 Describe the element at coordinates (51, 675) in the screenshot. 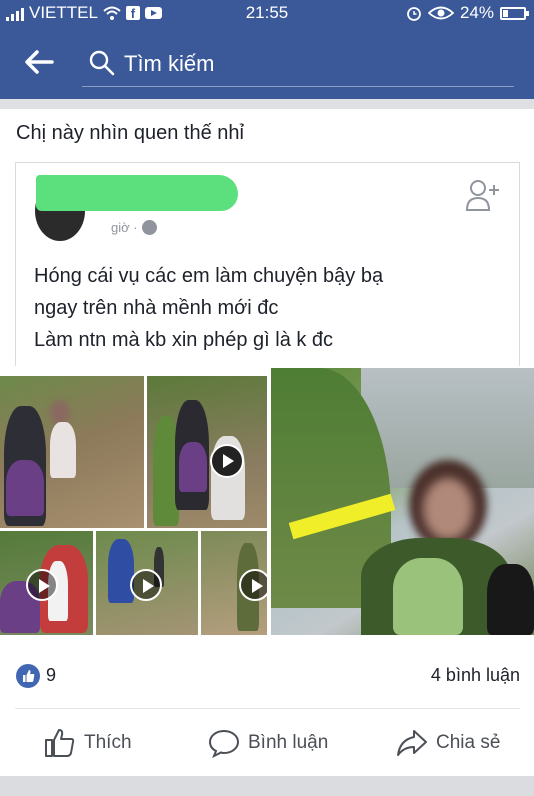

I see `like-count: 9` at that location.